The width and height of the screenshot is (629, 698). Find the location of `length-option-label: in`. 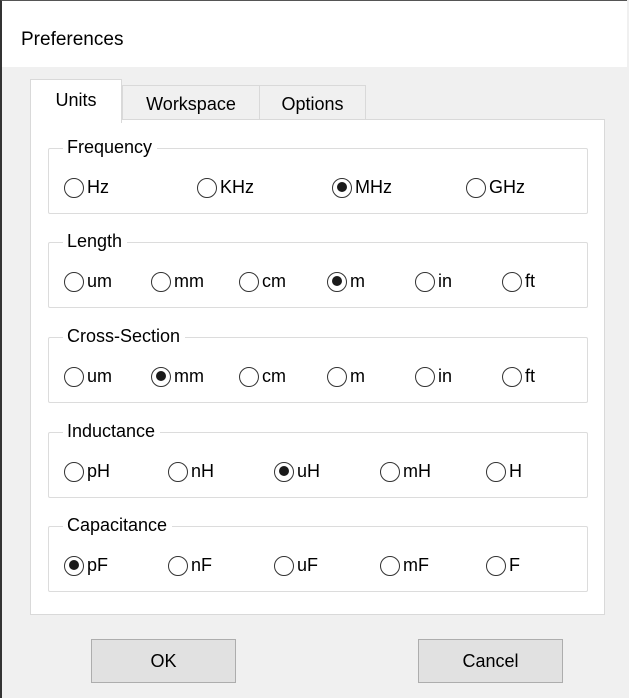

length-option-label: in is located at coordinates (445, 281).